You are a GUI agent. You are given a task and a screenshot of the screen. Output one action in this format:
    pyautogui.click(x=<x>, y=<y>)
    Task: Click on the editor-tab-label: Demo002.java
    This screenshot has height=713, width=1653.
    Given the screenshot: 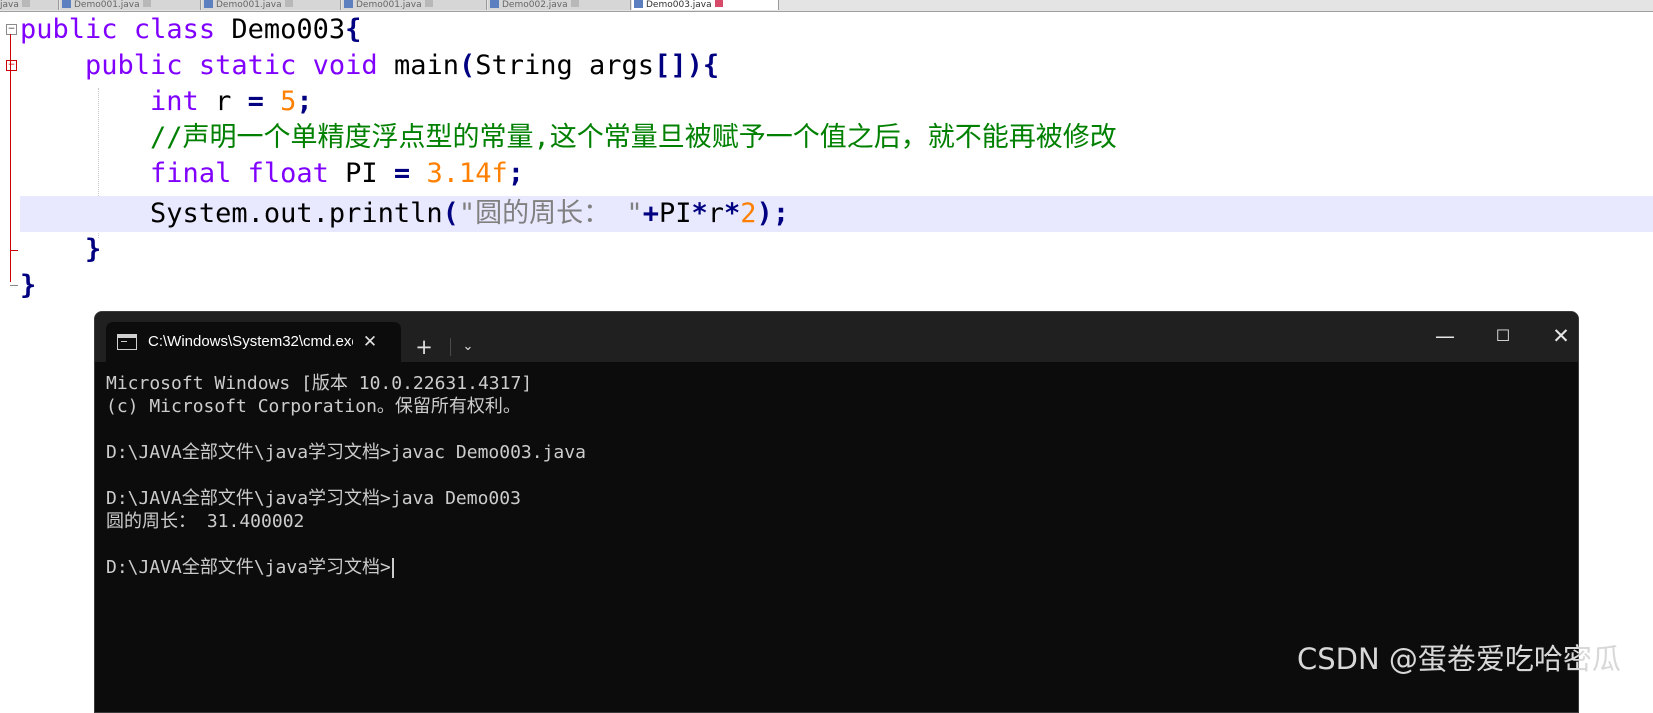 What is the action you would take?
    pyautogui.click(x=535, y=5)
    